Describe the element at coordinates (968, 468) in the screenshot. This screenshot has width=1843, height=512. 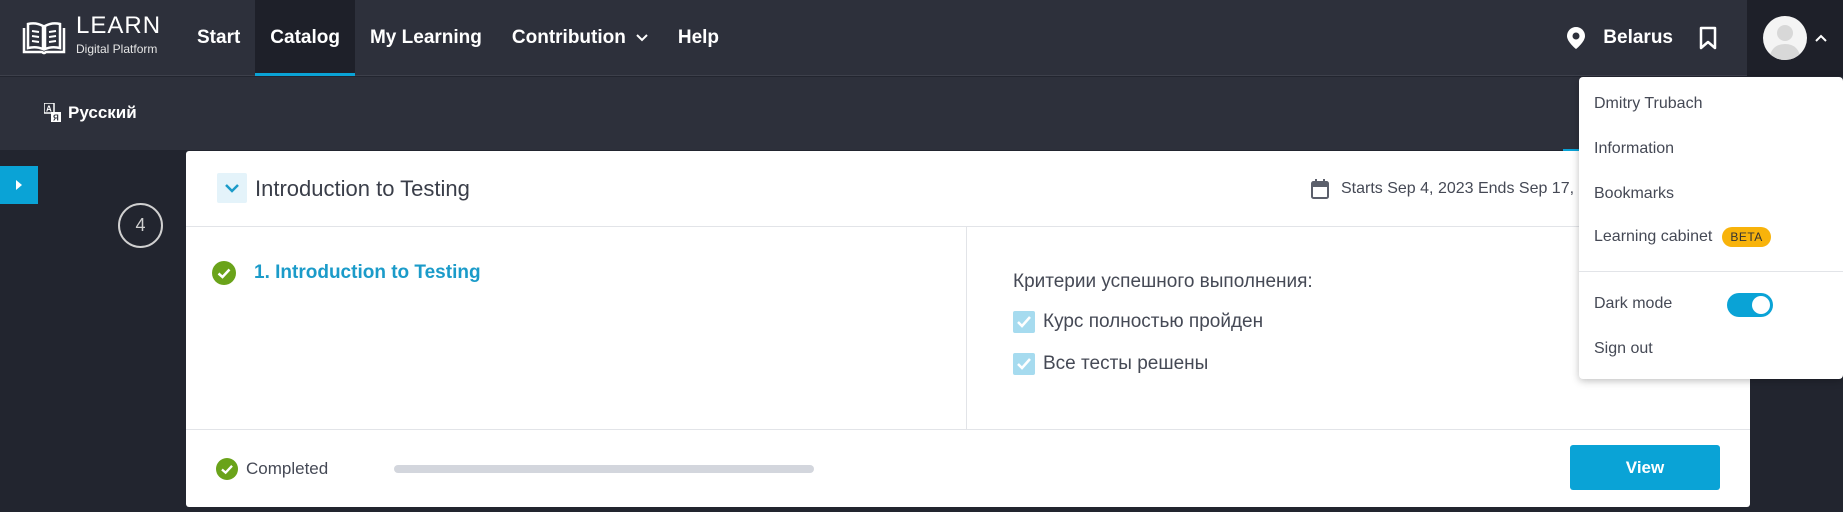
I see `card-footer: Completed View` at that location.